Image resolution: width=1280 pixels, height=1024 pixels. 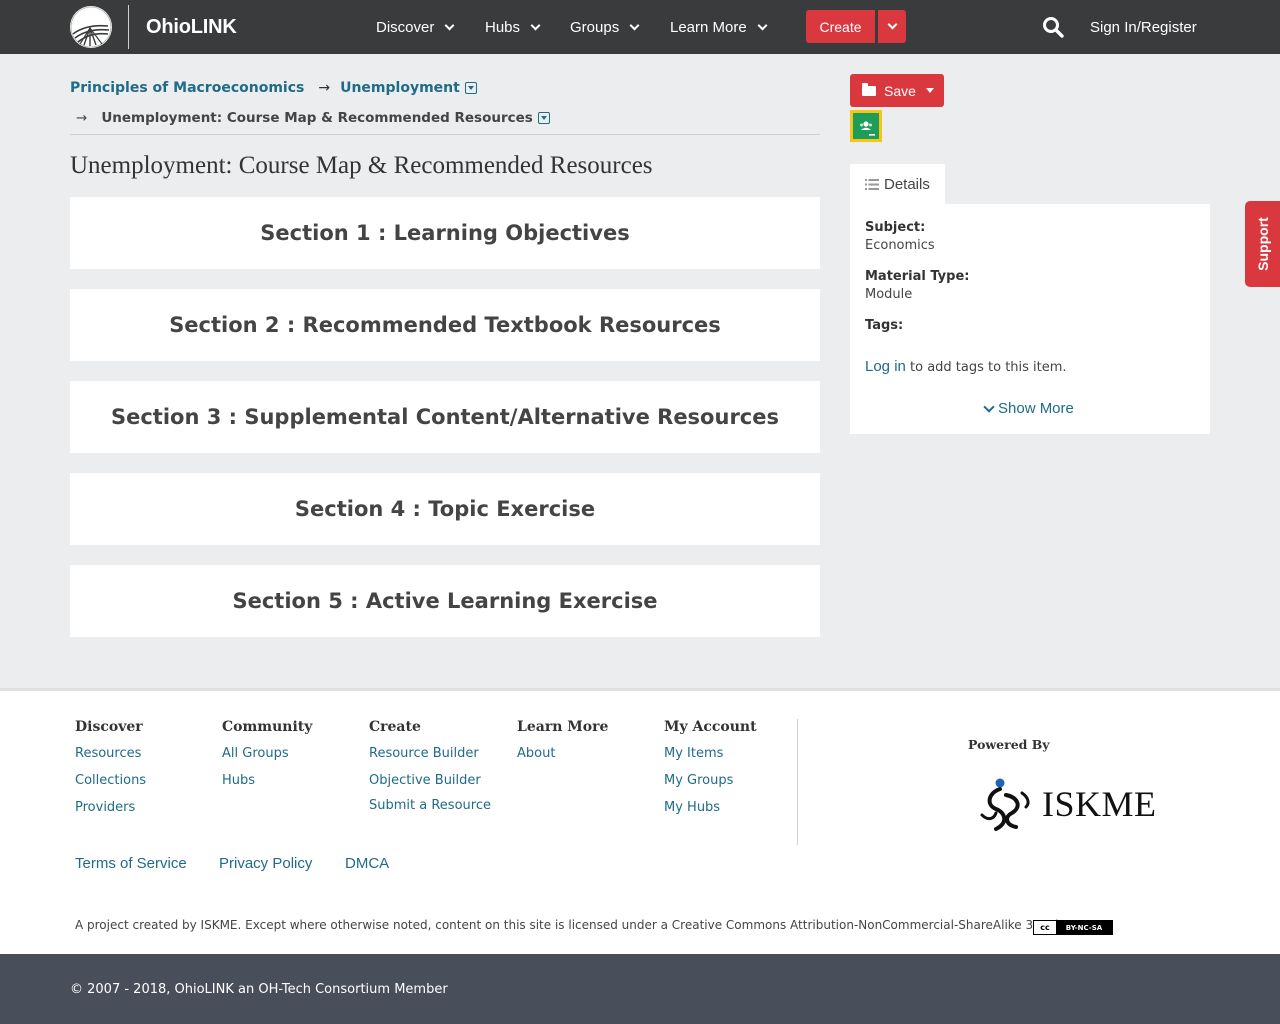 What do you see at coordinates (929, 90) in the screenshot?
I see `caret-down-icon` at bounding box center [929, 90].